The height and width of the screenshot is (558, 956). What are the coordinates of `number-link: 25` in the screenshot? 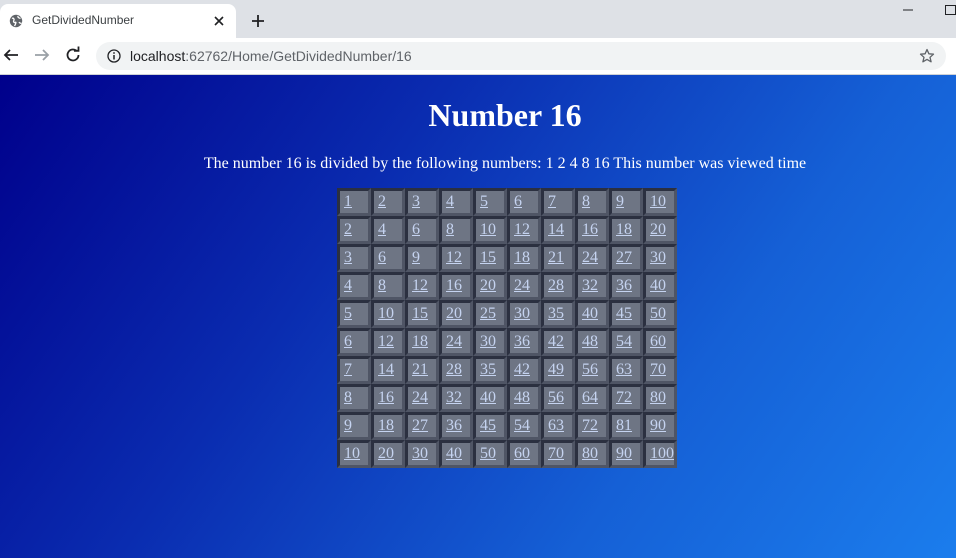 It's located at (488, 313).